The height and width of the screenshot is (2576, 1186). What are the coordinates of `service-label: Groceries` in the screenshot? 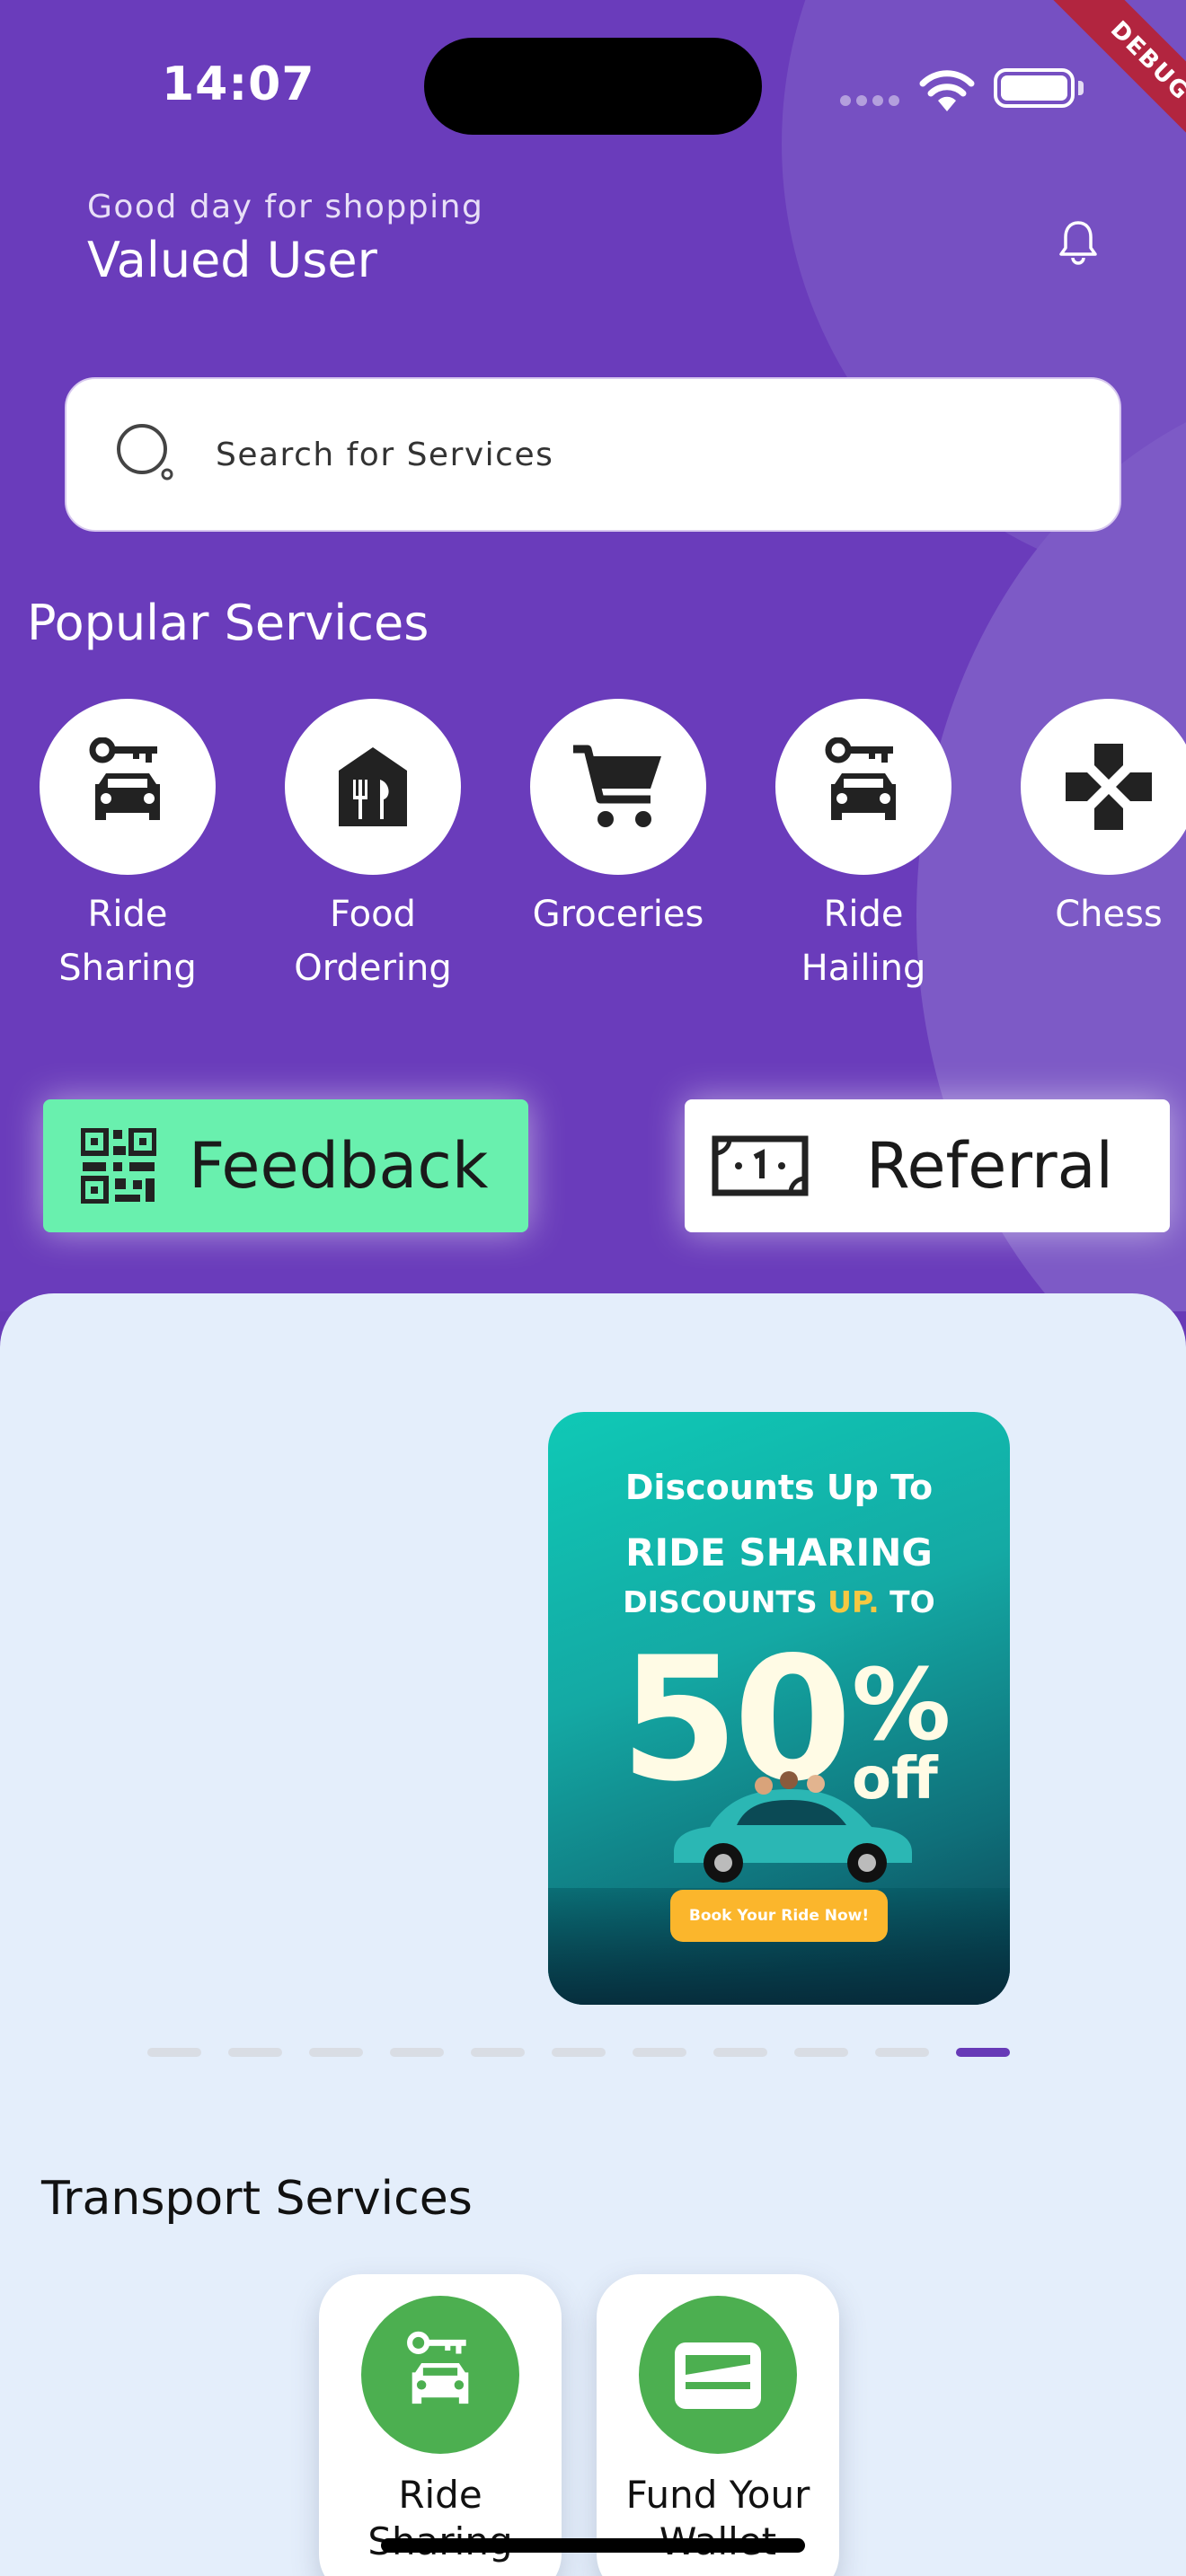 It's located at (618, 914).